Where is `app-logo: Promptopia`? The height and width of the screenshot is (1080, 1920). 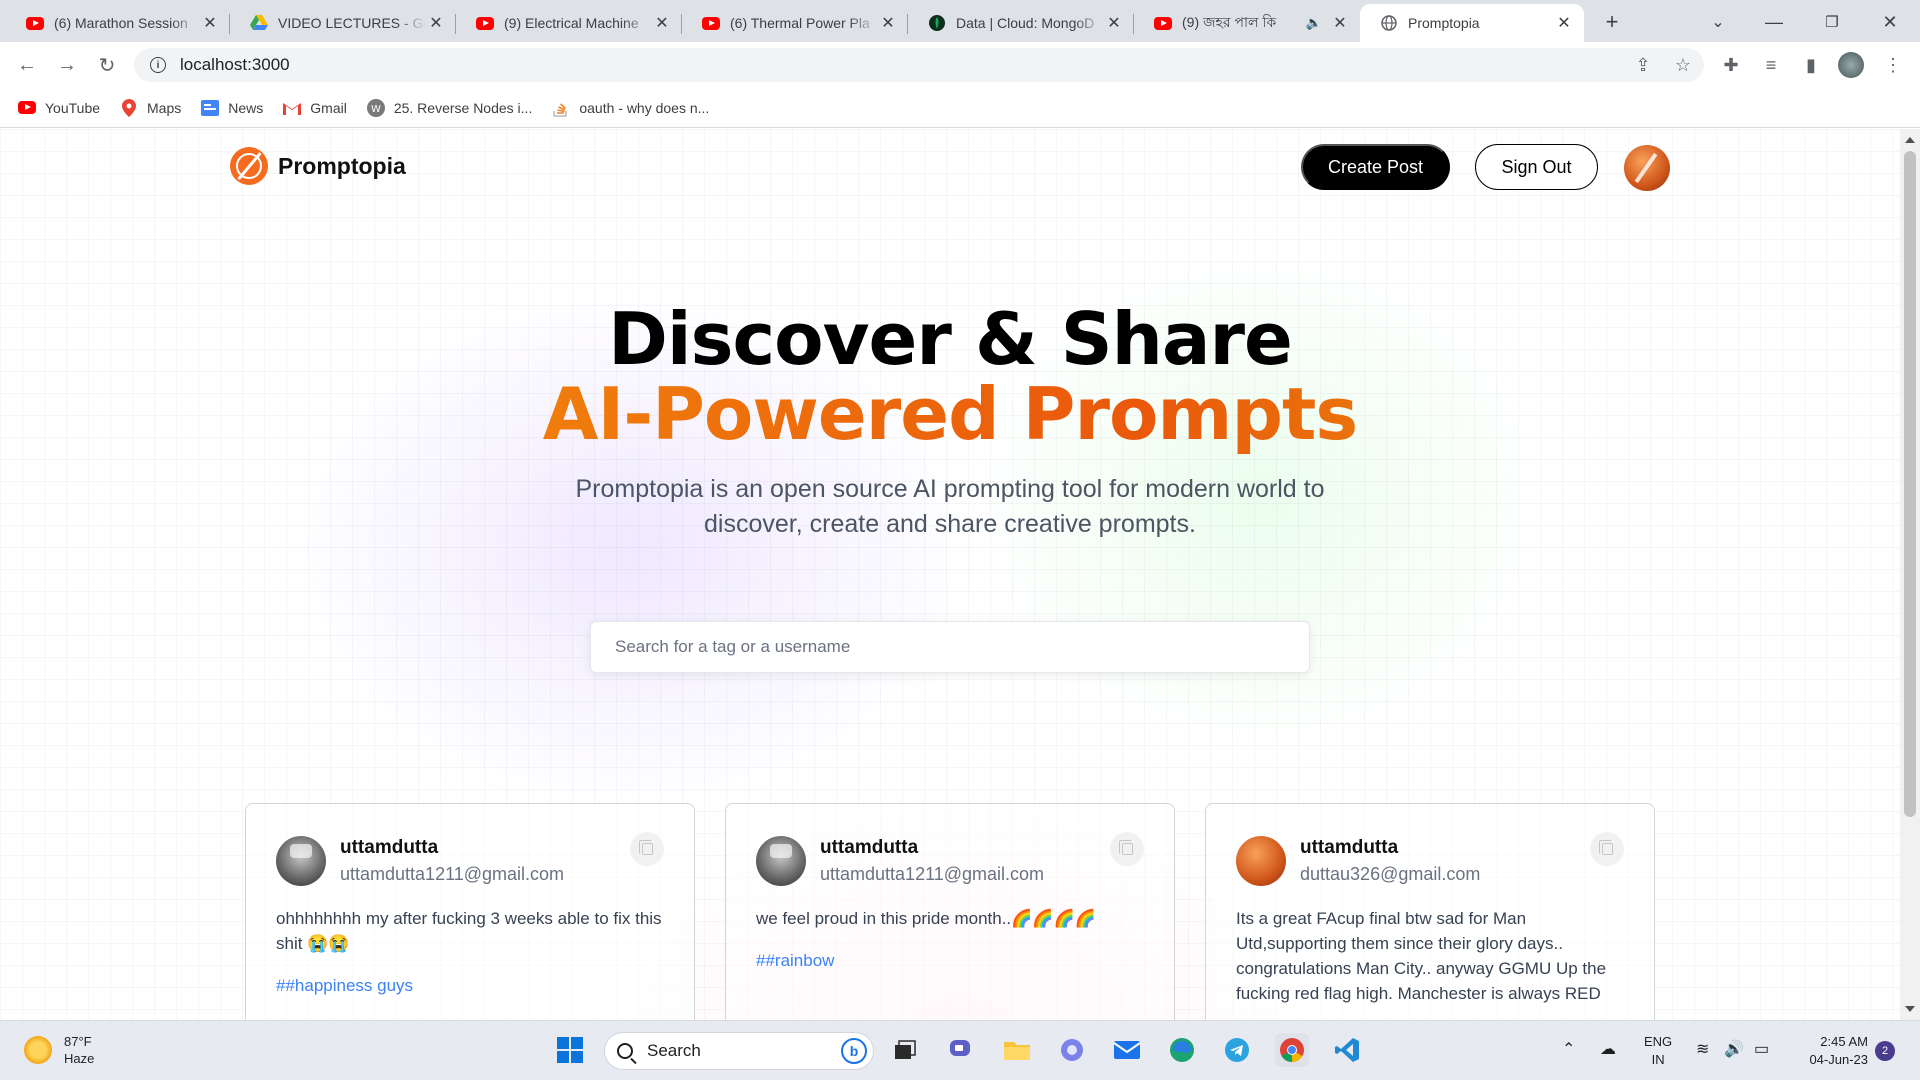
app-logo: Promptopia is located at coordinates (318, 166).